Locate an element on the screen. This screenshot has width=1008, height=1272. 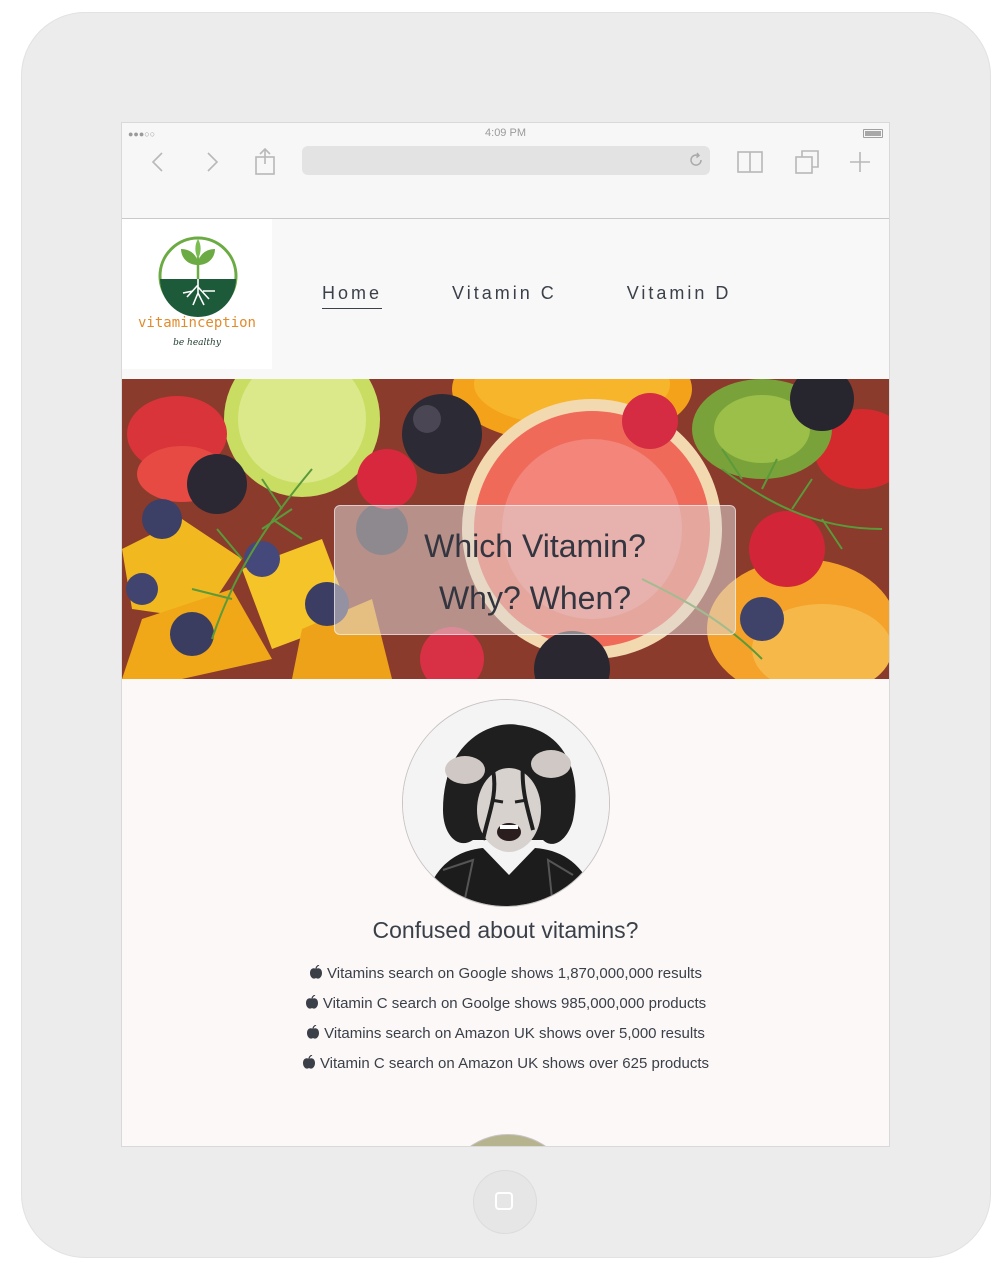
chevron-left-icon is located at coordinates (157, 162).